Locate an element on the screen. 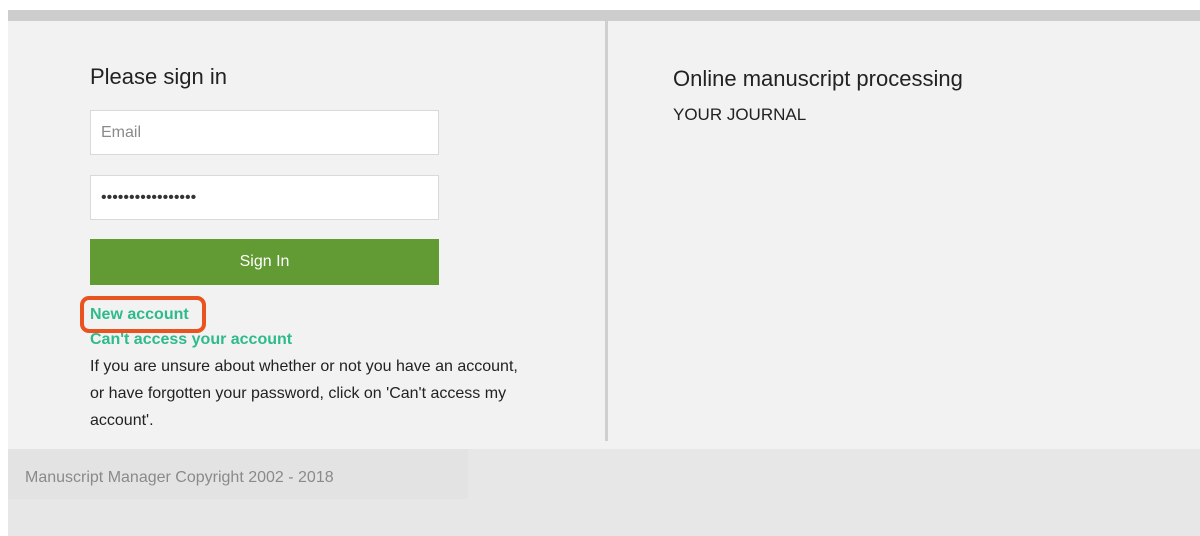 This screenshot has width=1200, height=536. new-account-link: New account is located at coordinates (139, 315).